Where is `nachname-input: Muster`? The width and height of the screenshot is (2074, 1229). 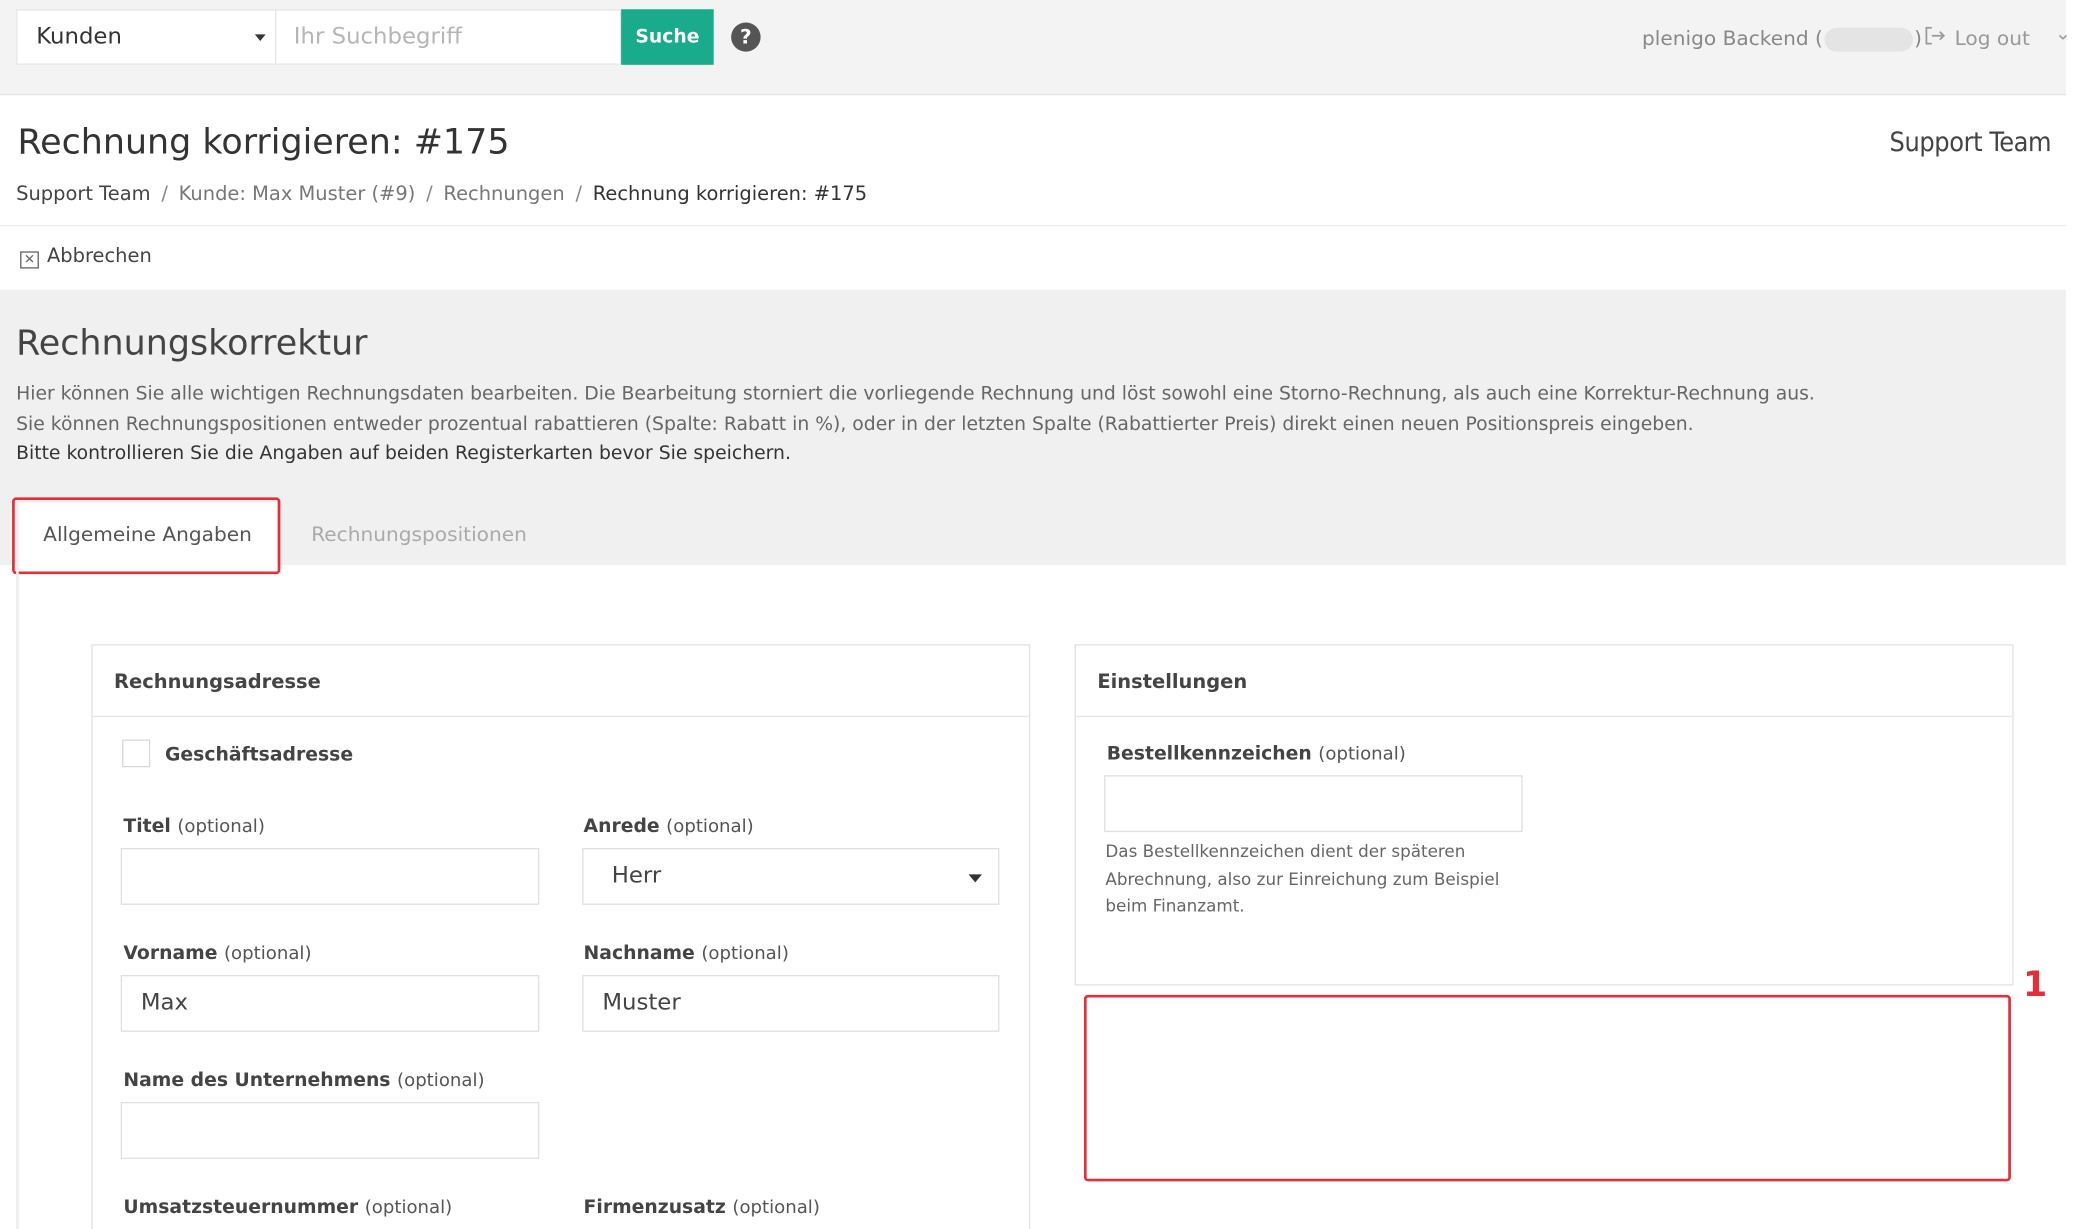 nachname-input: Muster is located at coordinates (791, 1003).